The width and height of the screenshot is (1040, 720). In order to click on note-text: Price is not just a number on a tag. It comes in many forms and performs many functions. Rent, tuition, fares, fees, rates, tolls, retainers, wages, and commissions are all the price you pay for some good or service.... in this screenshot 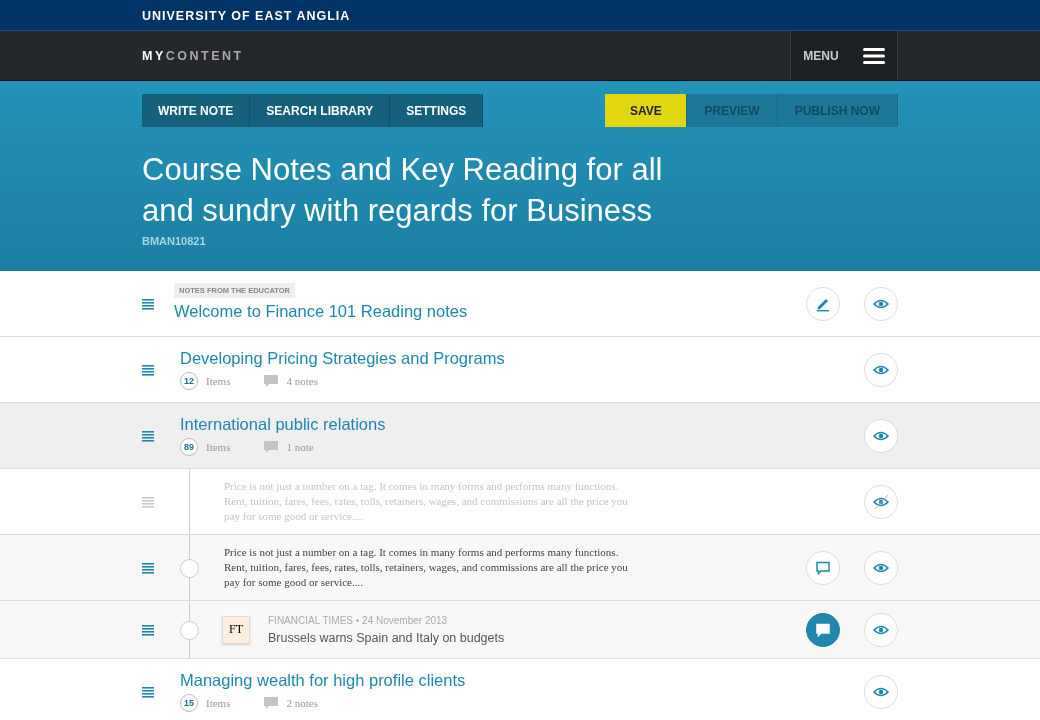, I will do `click(426, 567)`.